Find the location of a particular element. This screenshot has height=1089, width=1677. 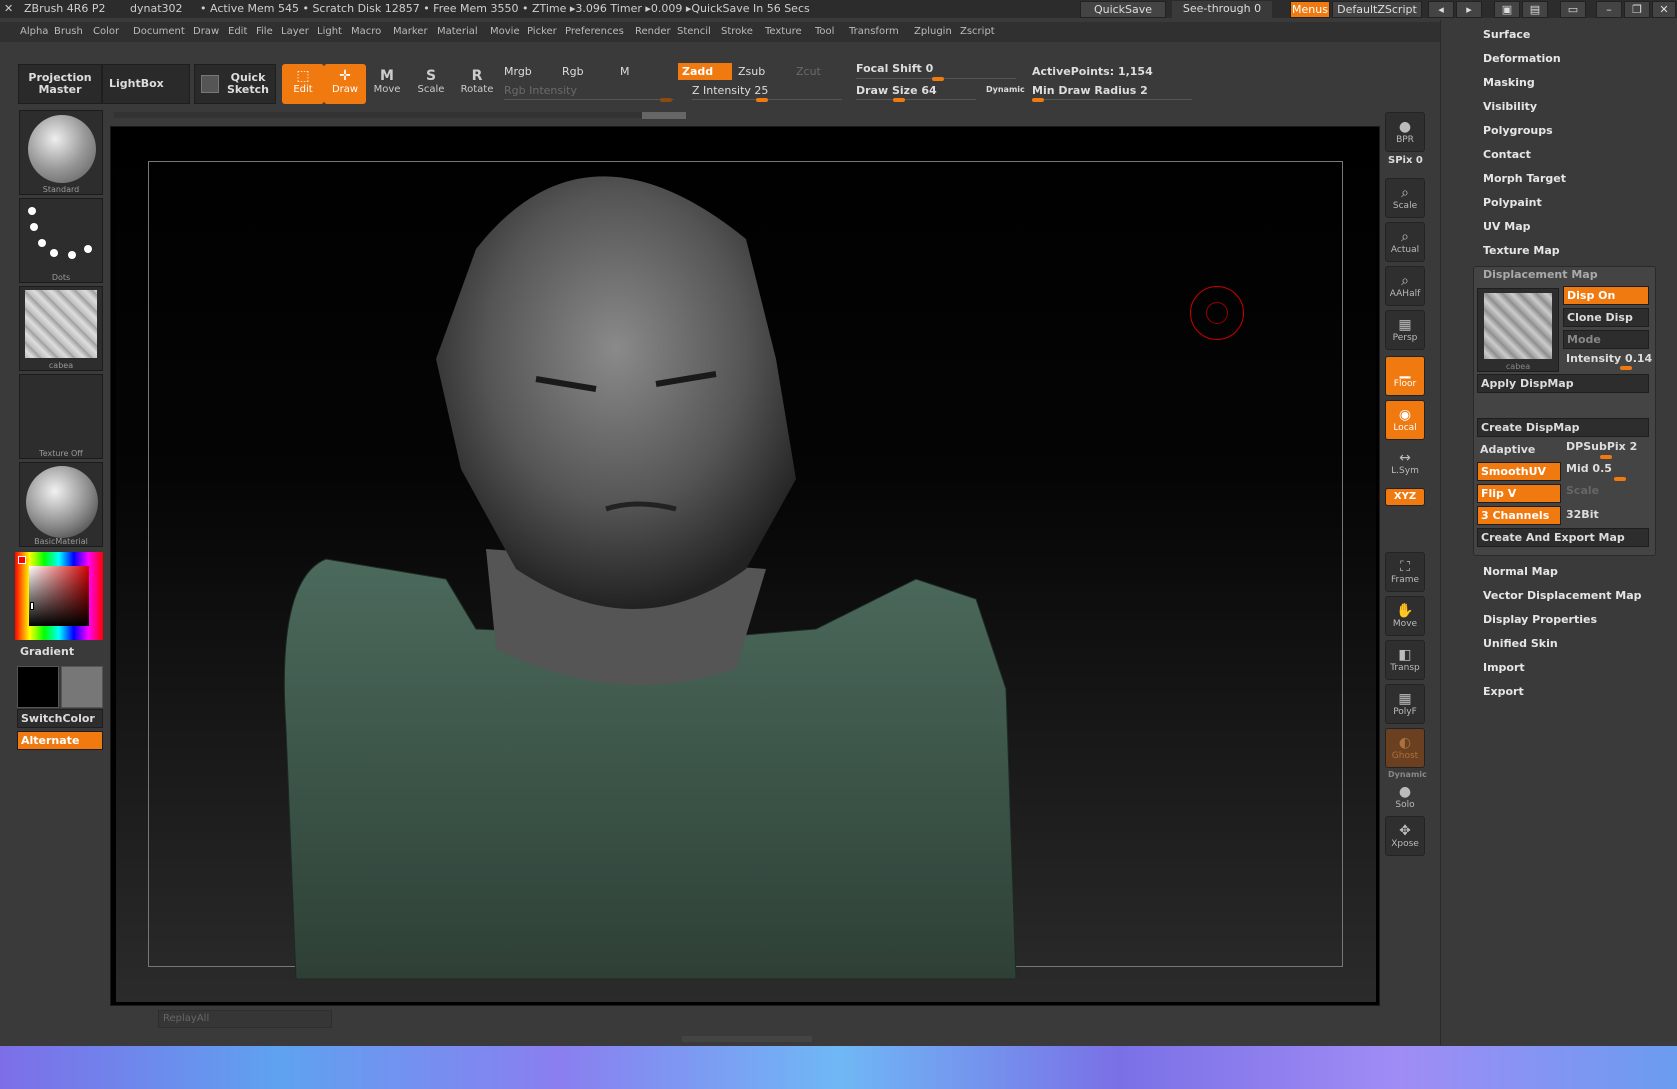

mrgb-button: Mrgb is located at coordinates (518, 71).